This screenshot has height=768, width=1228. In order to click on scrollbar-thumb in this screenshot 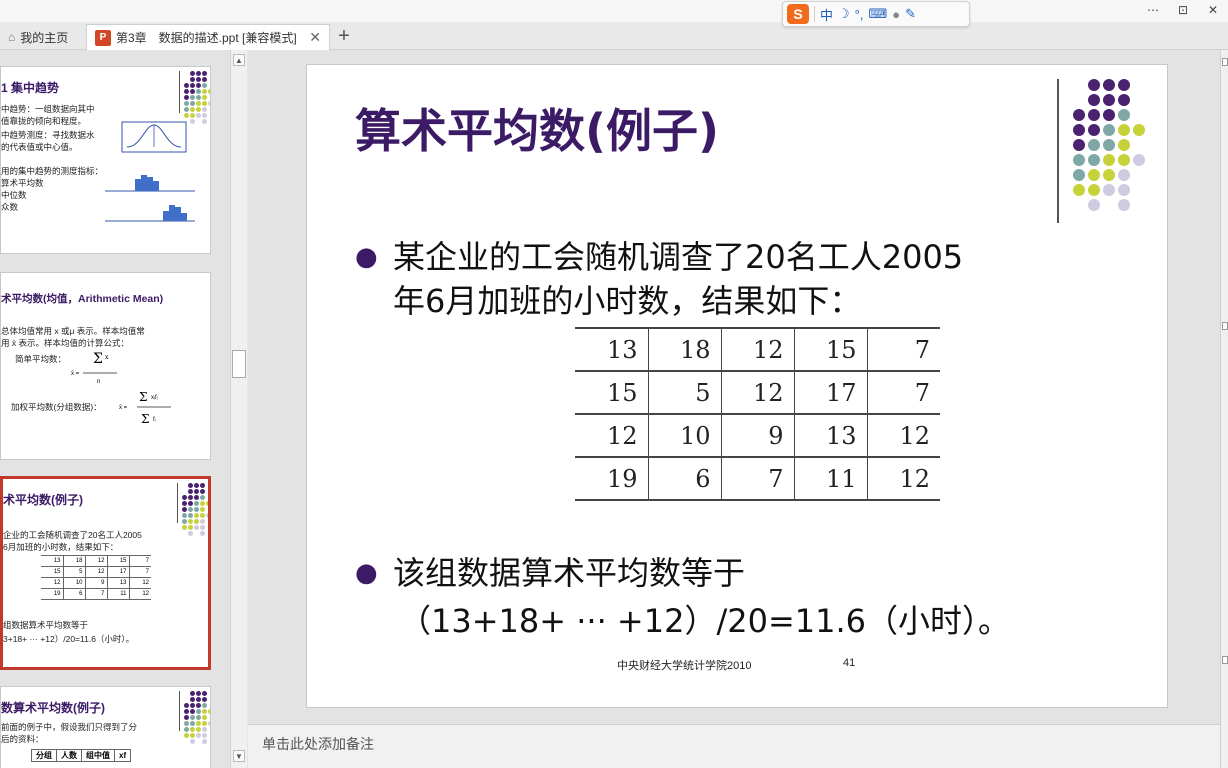, I will do `click(239, 364)`.